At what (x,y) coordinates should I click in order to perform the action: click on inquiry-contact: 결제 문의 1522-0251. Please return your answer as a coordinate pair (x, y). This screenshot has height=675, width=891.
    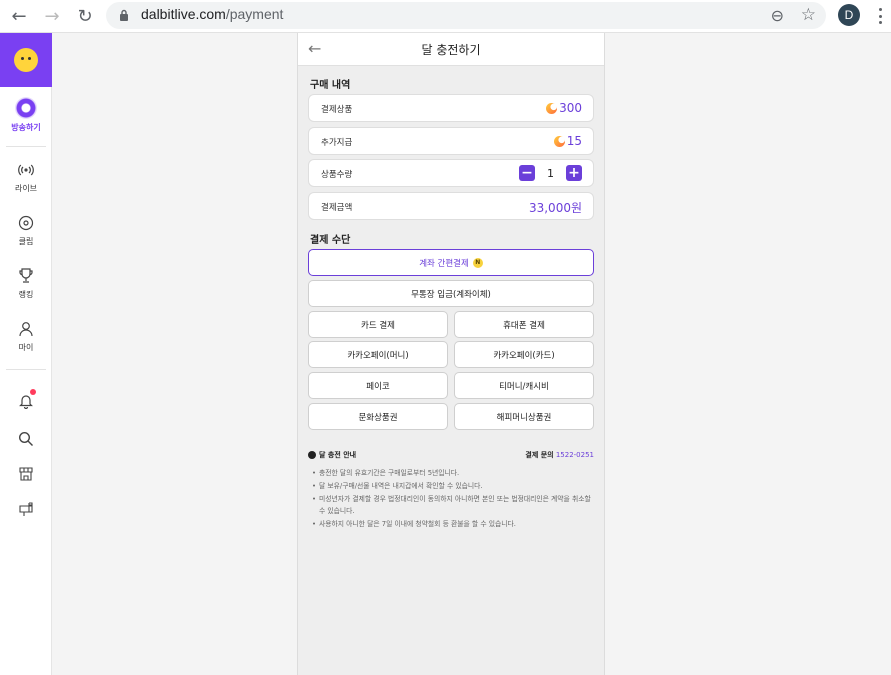
    Looking at the image, I should click on (559, 455).